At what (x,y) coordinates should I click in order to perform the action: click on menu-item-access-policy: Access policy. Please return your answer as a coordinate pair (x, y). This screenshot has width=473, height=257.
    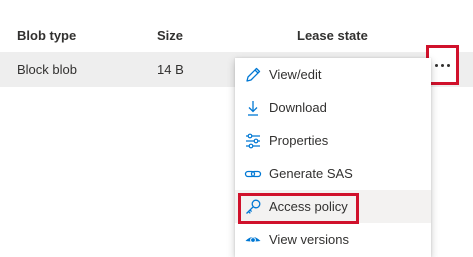
    Looking at the image, I should click on (333, 206).